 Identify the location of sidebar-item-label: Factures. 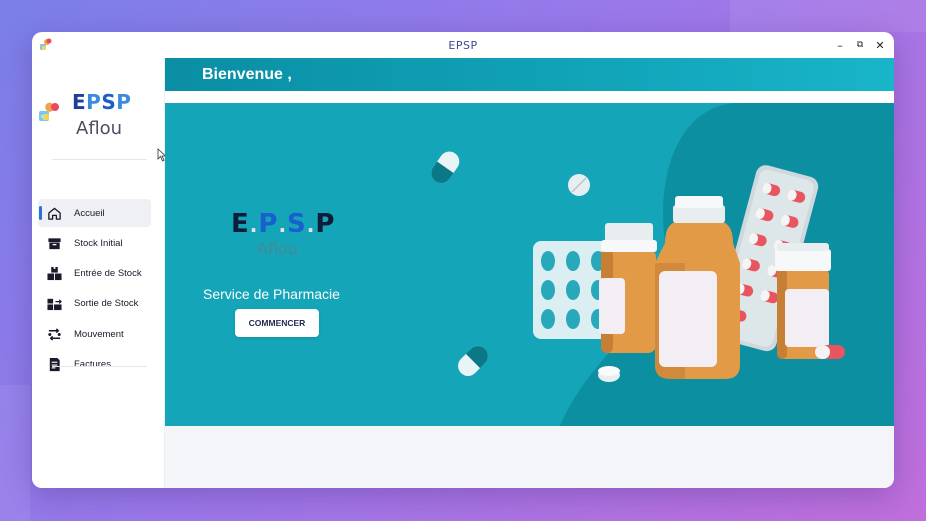
(92, 364).